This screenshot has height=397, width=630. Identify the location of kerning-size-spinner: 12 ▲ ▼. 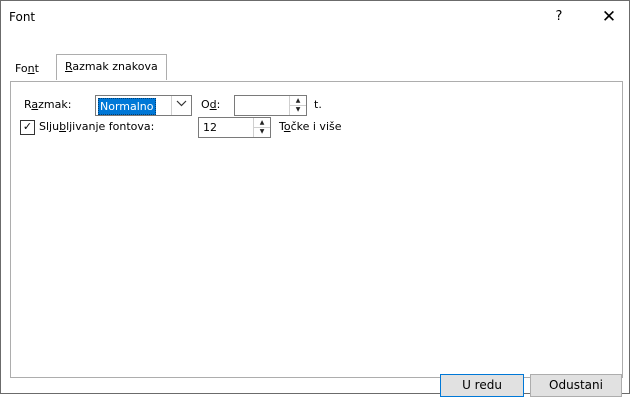
(234, 127).